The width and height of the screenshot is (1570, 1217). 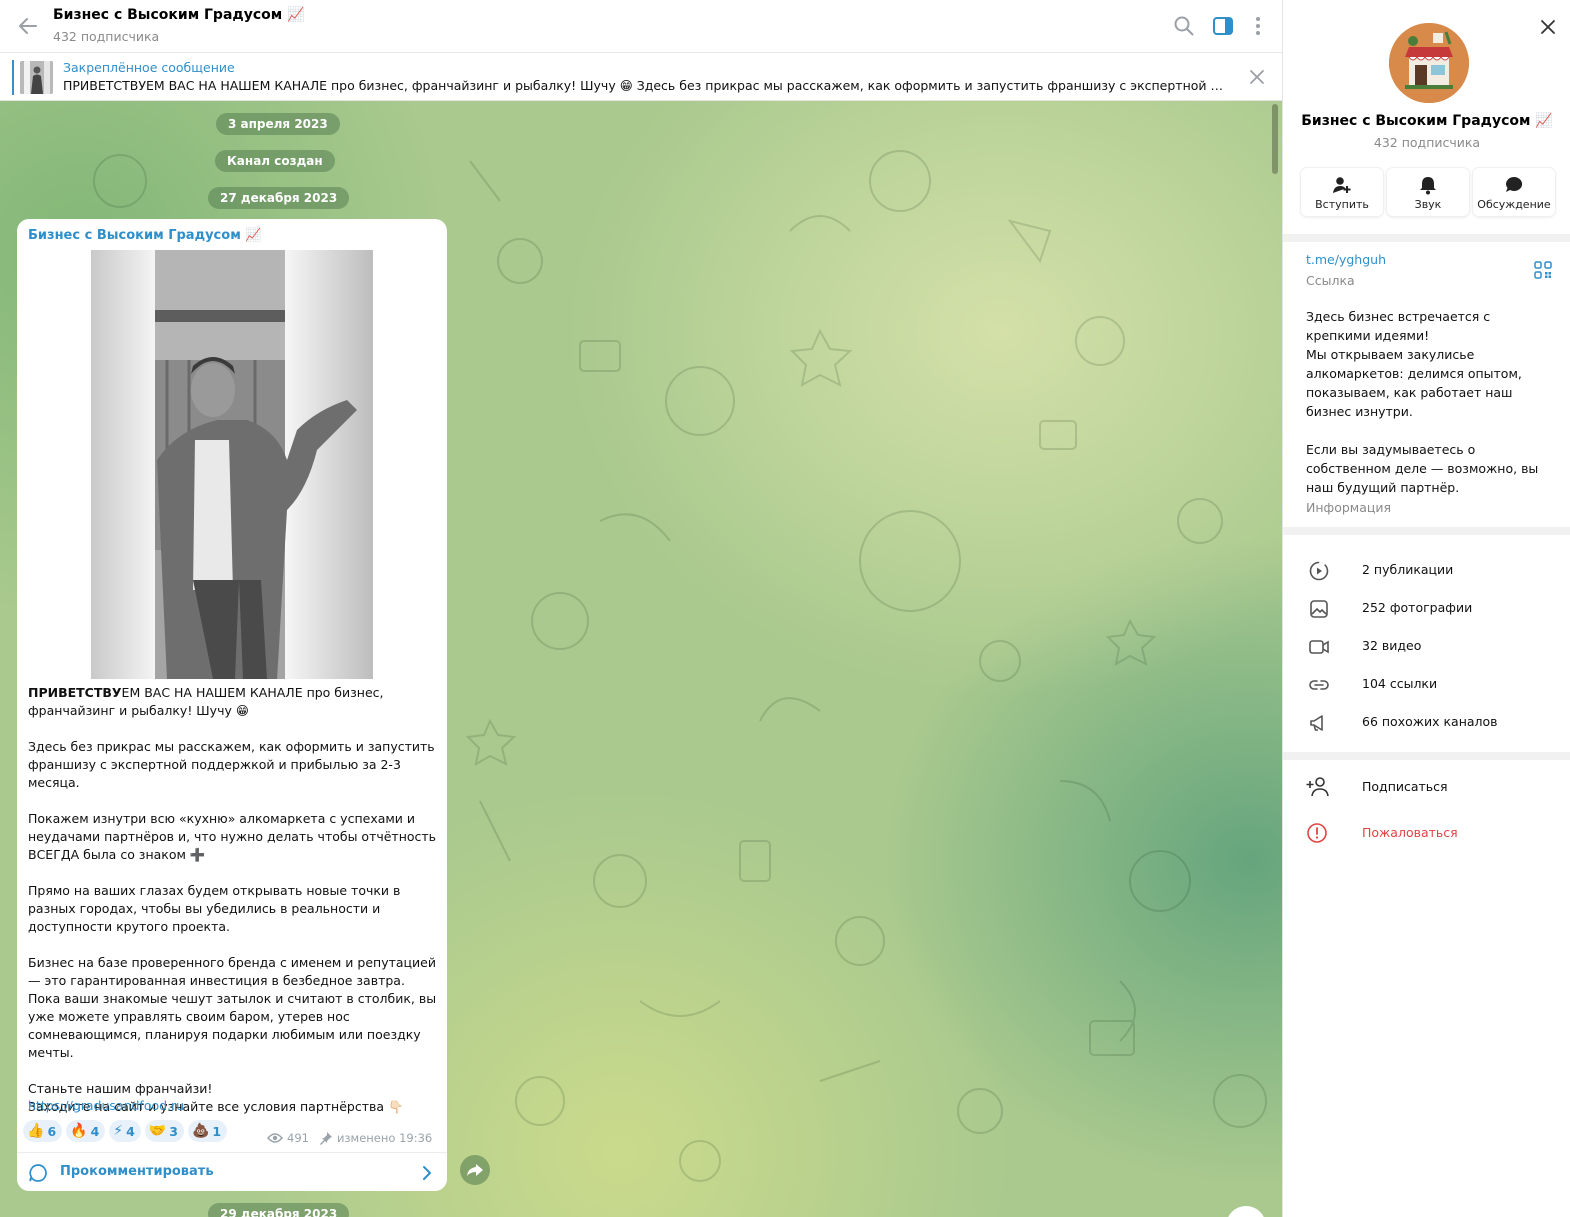 I want to click on report-action: Пожаловаться, so click(x=1426, y=833).